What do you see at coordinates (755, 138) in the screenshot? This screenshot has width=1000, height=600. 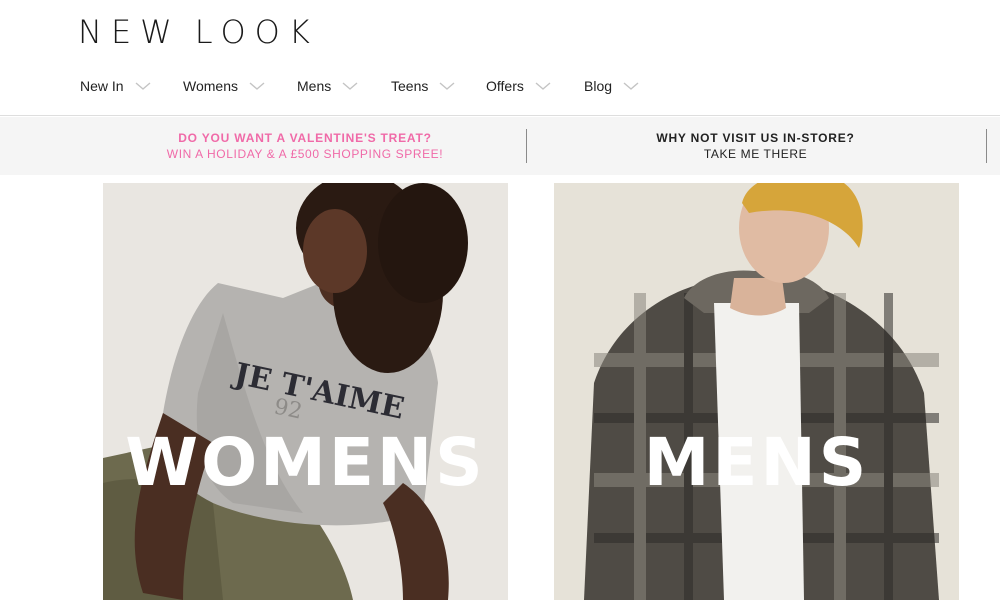 I see `visit-store-promo-title: WHY NOT VISIT US IN-STORE?` at bounding box center [755, 138].